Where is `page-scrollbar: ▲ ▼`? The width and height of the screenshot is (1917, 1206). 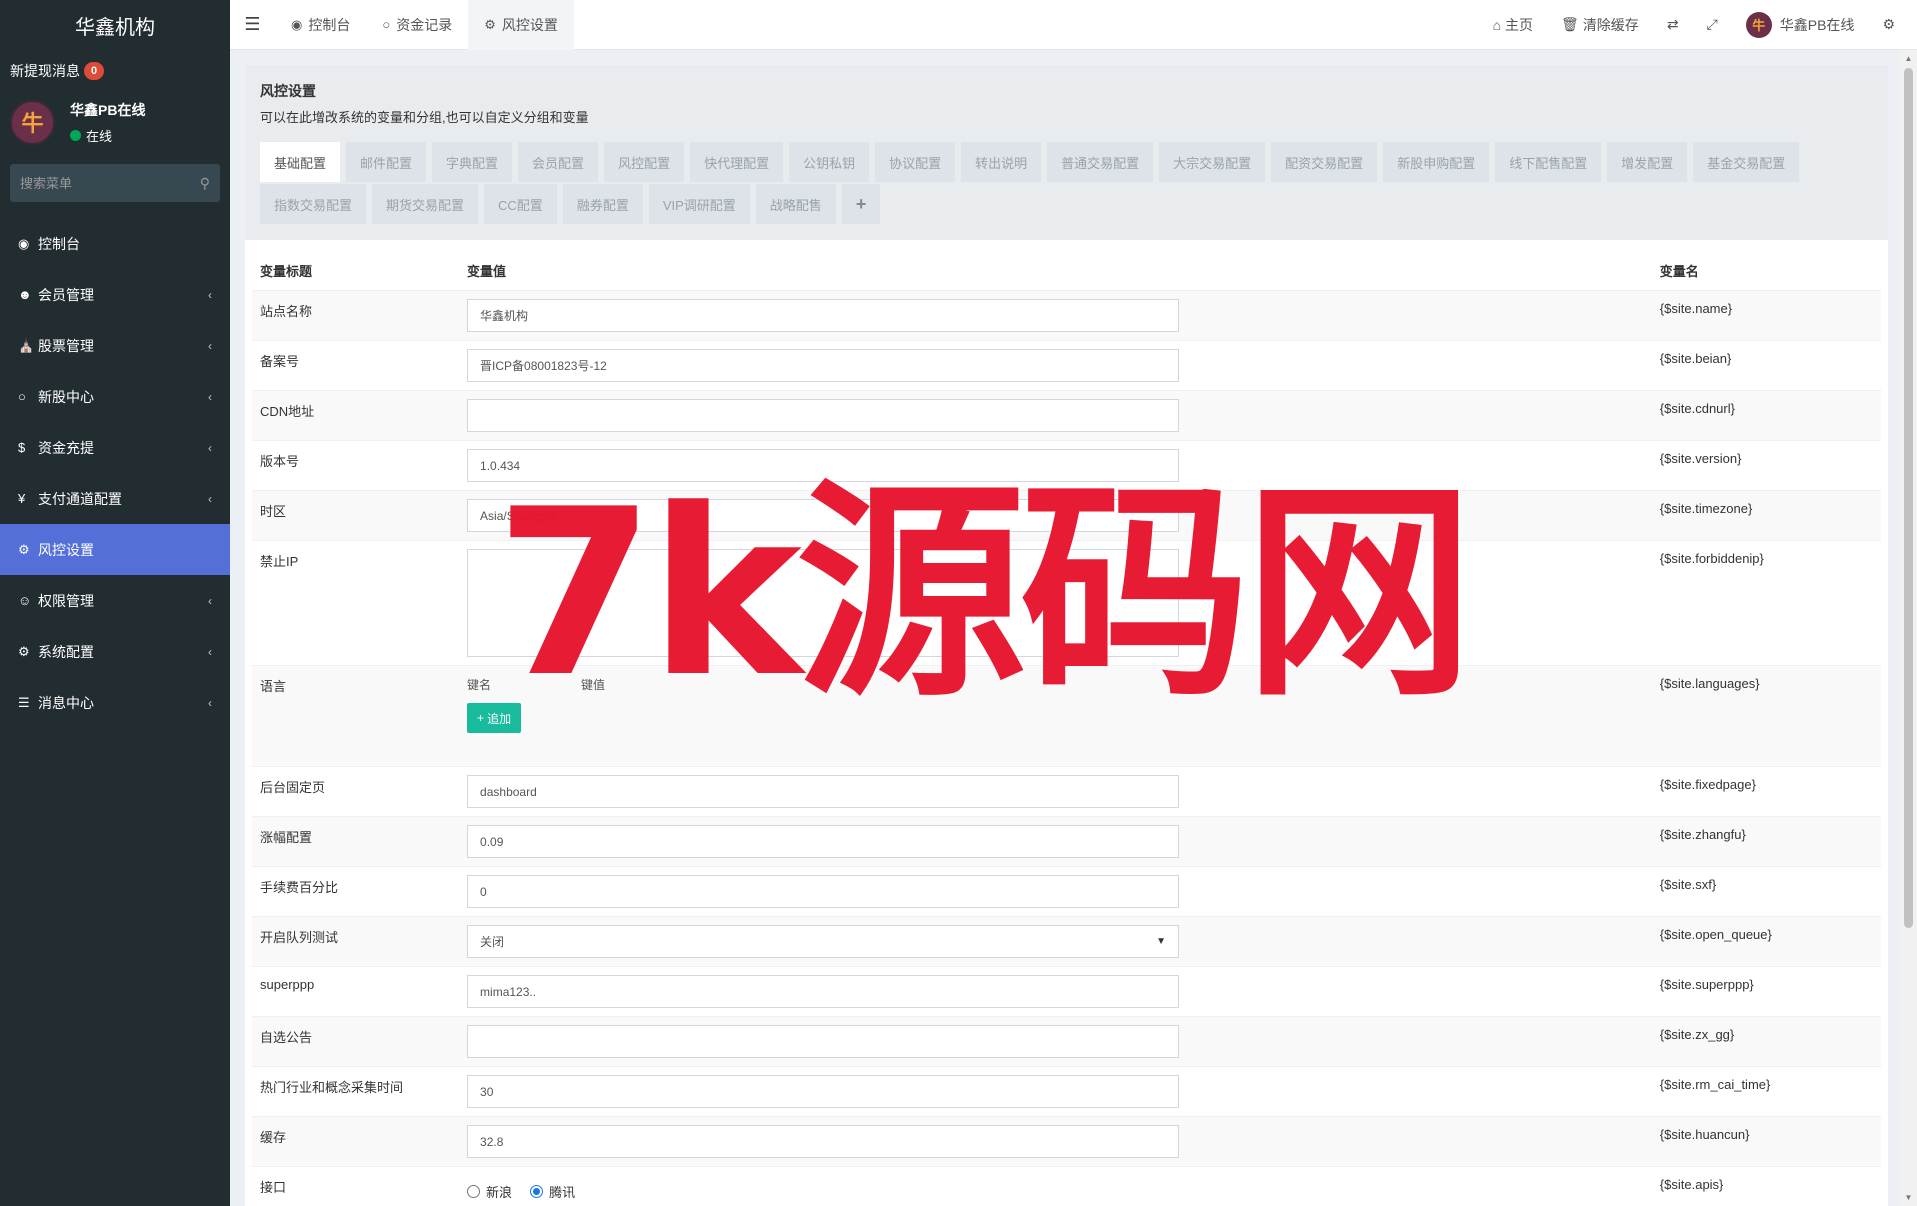 page-scrollbar: ▲ ▼ is located at coordinates (1908, 628).